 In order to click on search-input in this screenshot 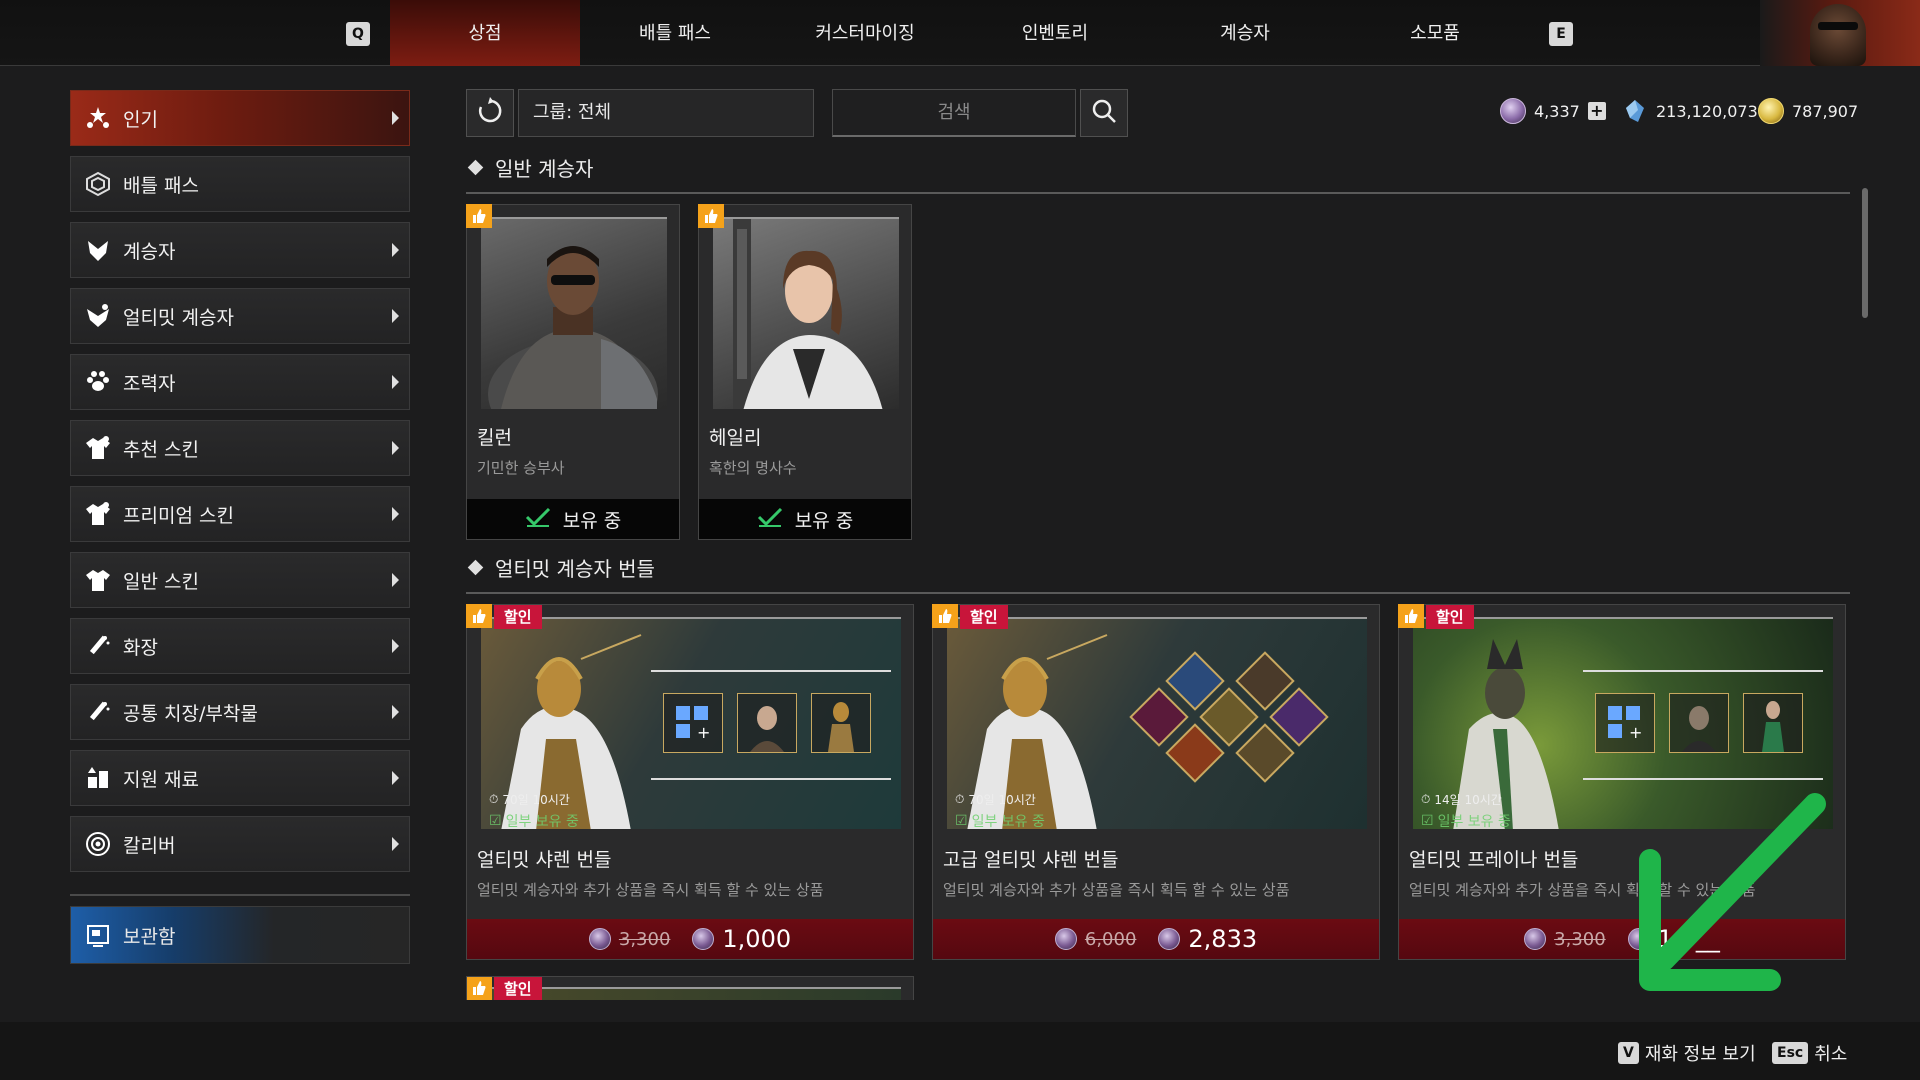, I will do `click(954, 113)`.